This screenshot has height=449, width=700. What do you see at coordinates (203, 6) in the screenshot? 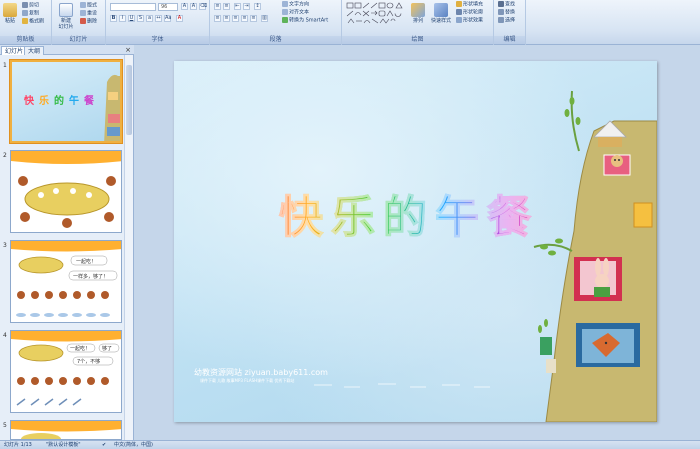
I see `clear-format-button: ⌫` at bounding box center [203, 6].